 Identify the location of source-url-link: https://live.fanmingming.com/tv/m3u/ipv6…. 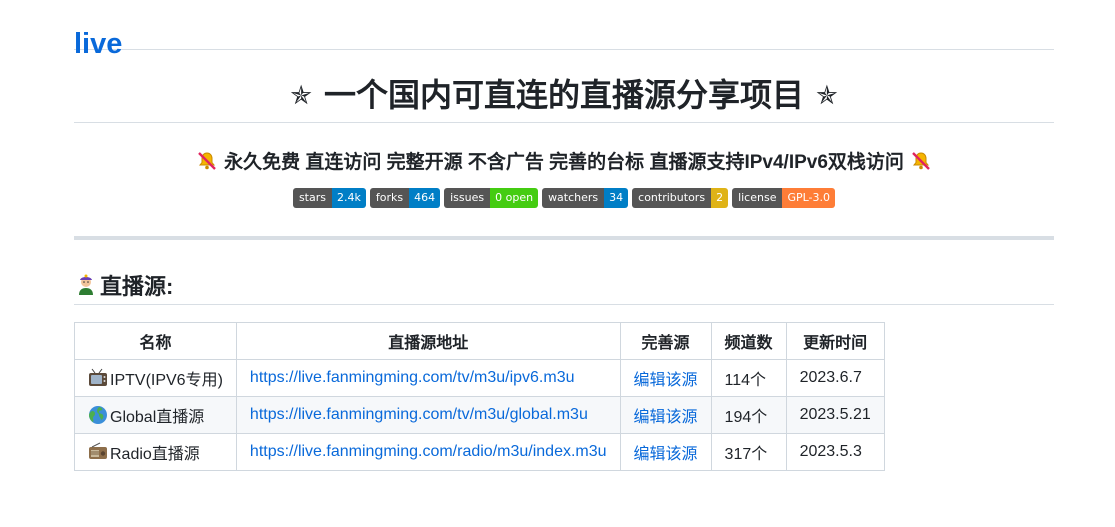
(412, 377).